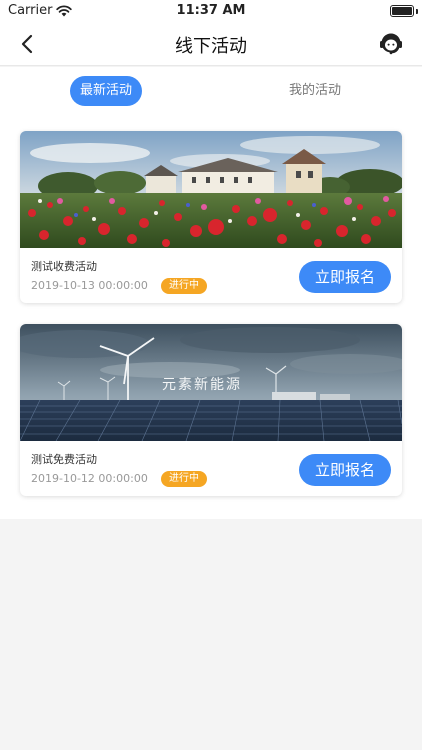  Describe the element at coordinates (211, 93) in the screenshot. I see `activity-tabs: 最新活动 我的活动` at that location.